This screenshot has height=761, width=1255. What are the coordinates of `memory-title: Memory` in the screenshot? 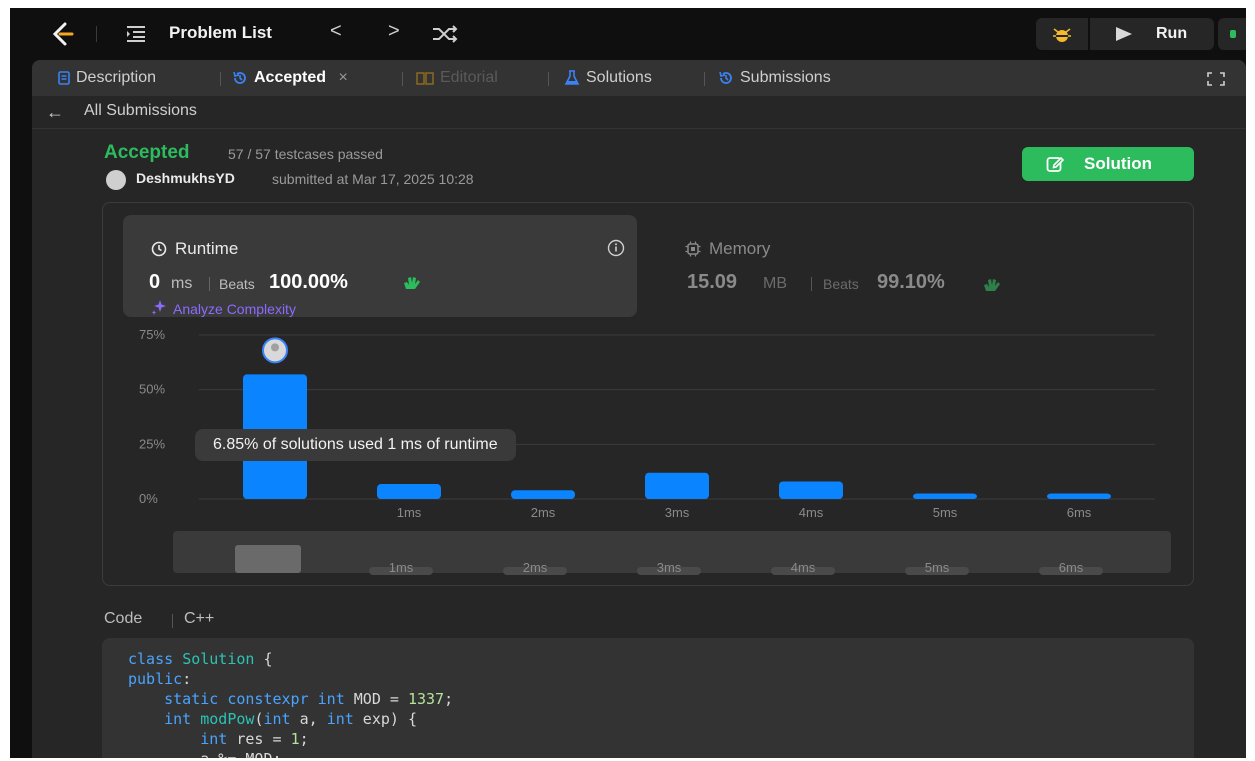 It's located at (739, 249).